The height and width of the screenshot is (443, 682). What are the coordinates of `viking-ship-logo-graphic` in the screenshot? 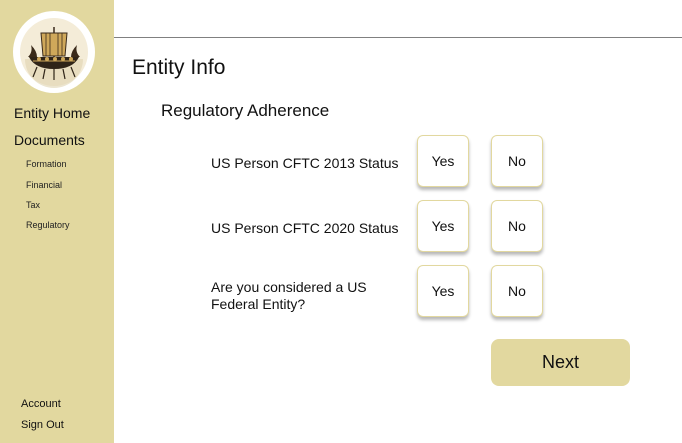 It's located at (54, 53).